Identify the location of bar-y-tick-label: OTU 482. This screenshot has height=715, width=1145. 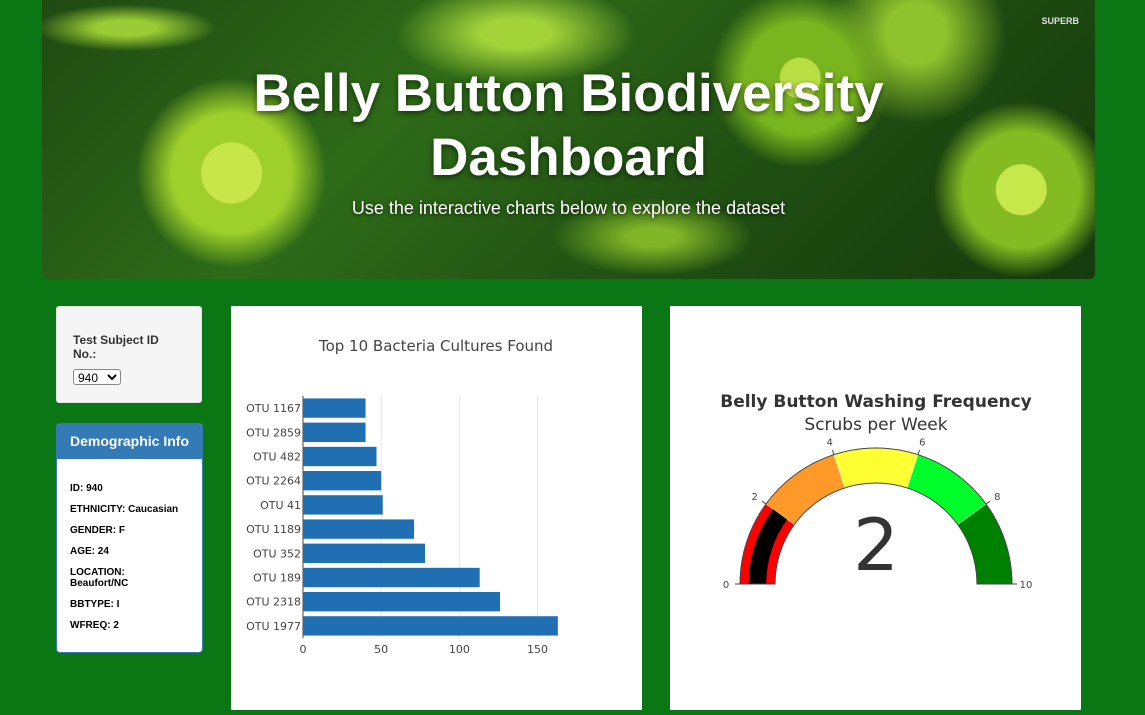
(277, 457).